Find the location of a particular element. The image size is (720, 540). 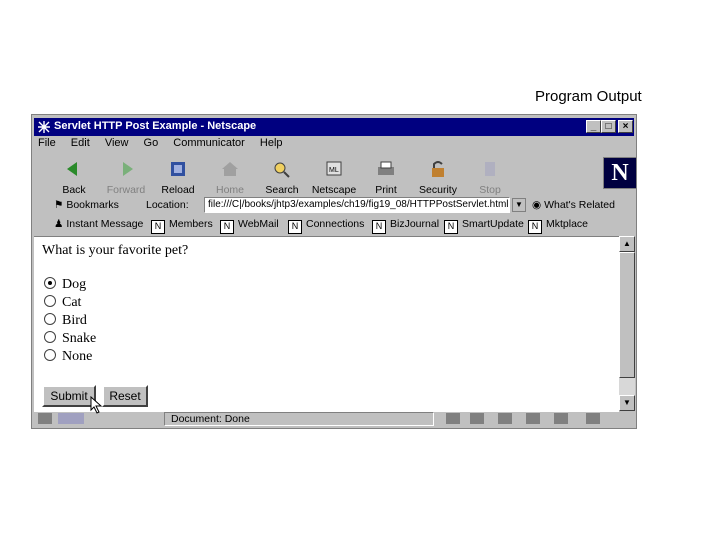

menu-bar: File Edit View Go Communicator Help is located at coordinates (162, 146).